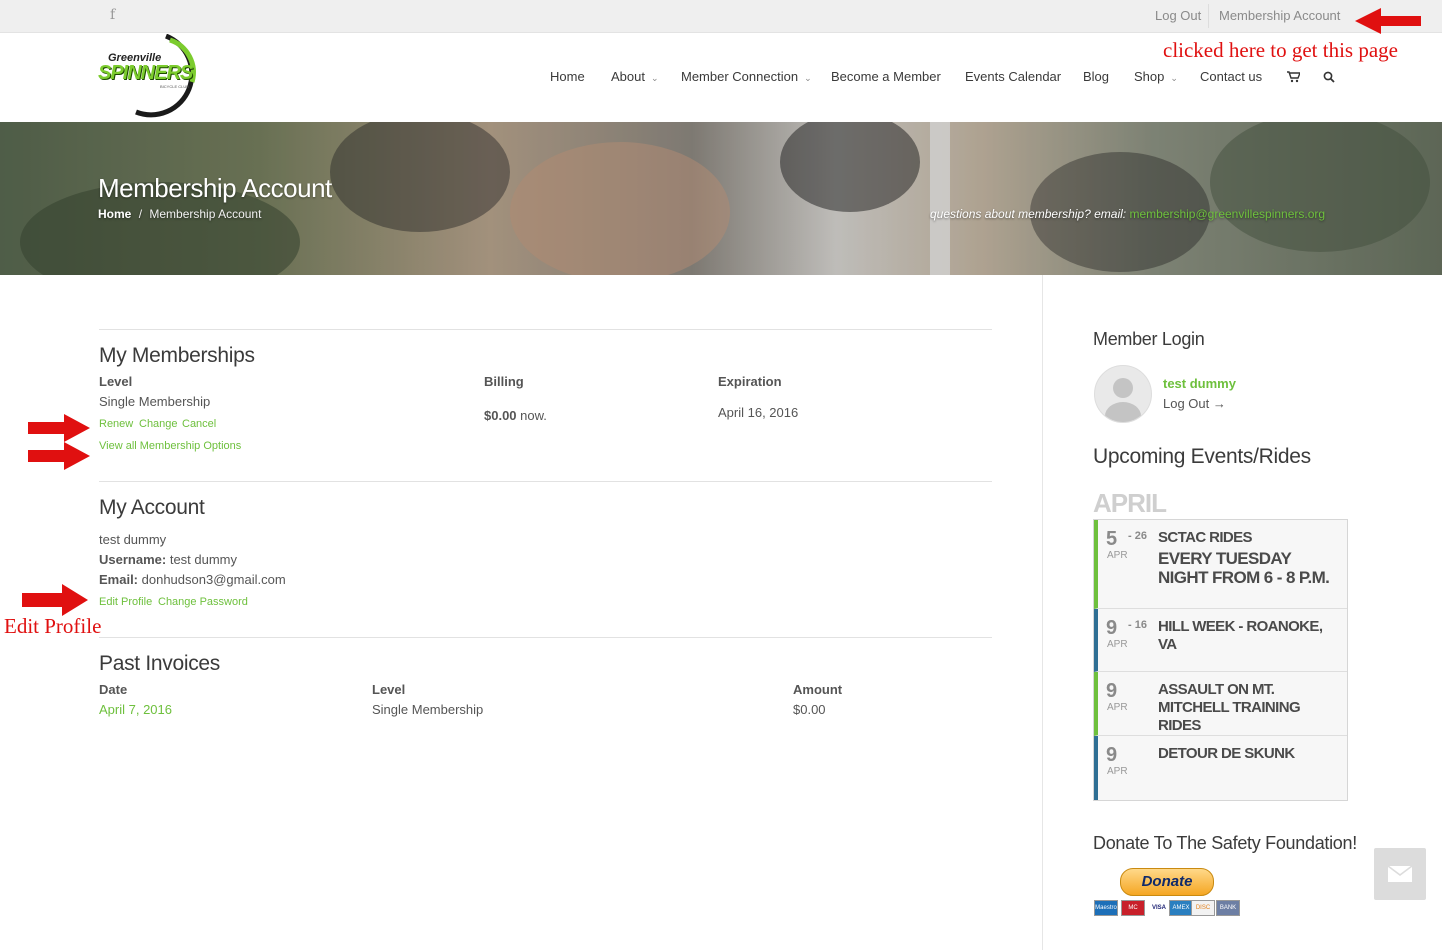 The height and width of the screenshot is (950, 1442). Describe the element at coordinates (205, 214) in the screenshot. I see `breadcrumb-current: Membership Account` at that location.